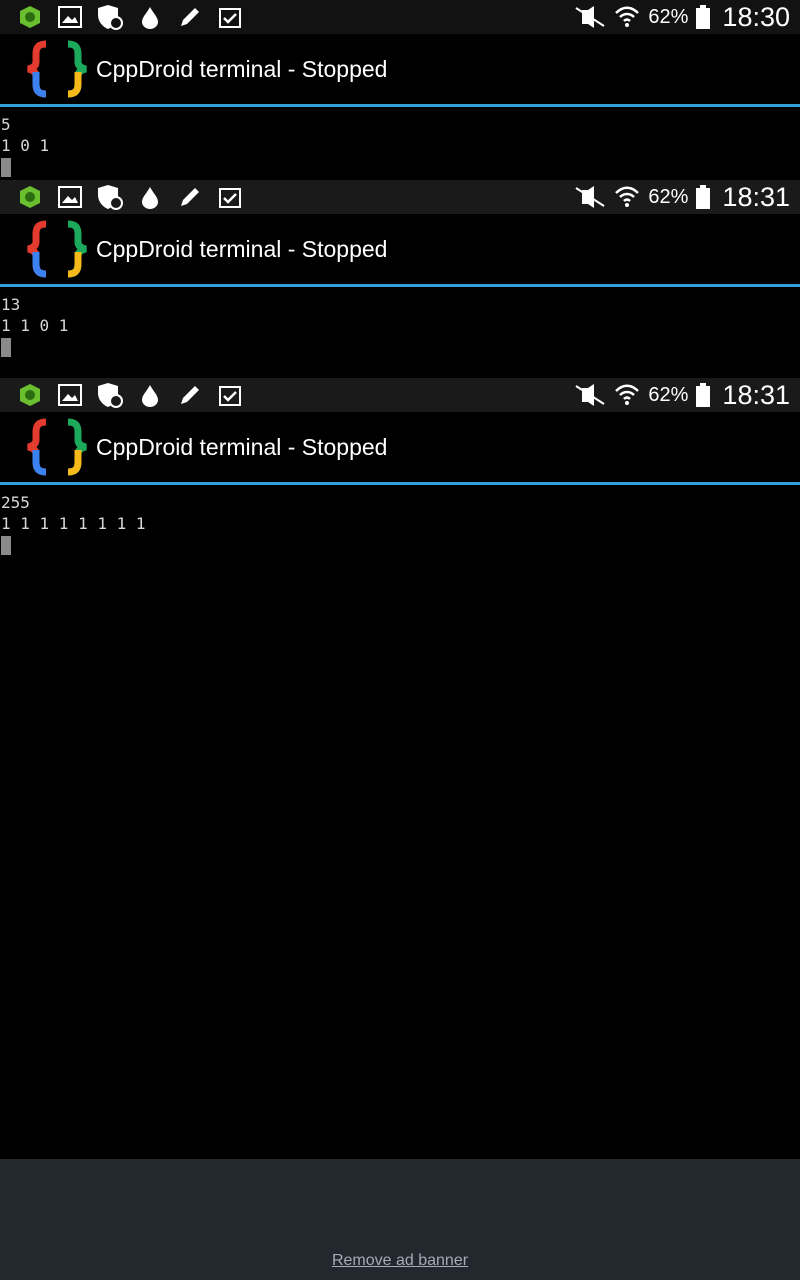  What do you see at coordinates (35, 325) in the screenshot?
I see `output-line: 1 1 0 1` at bounding box center [35, 325].